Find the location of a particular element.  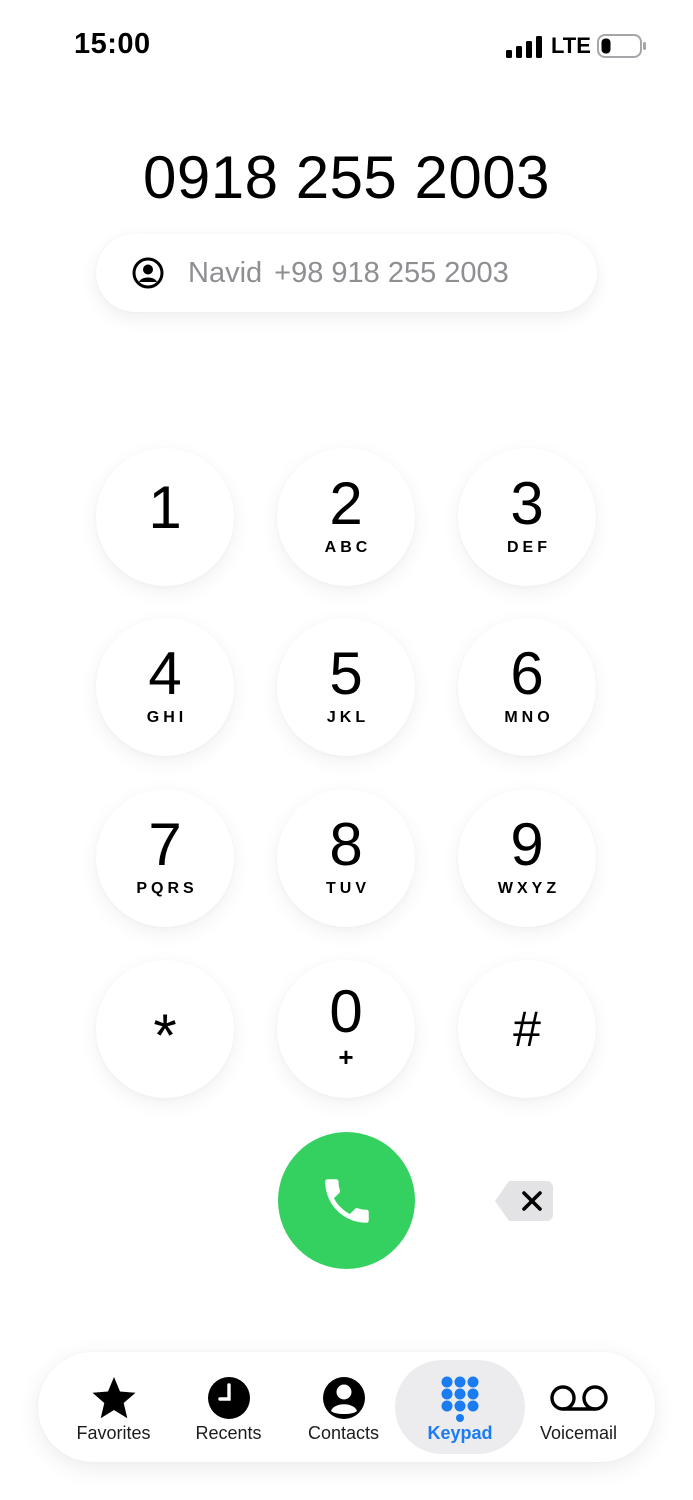

clock-icon is located at coordinates (228, 1398).